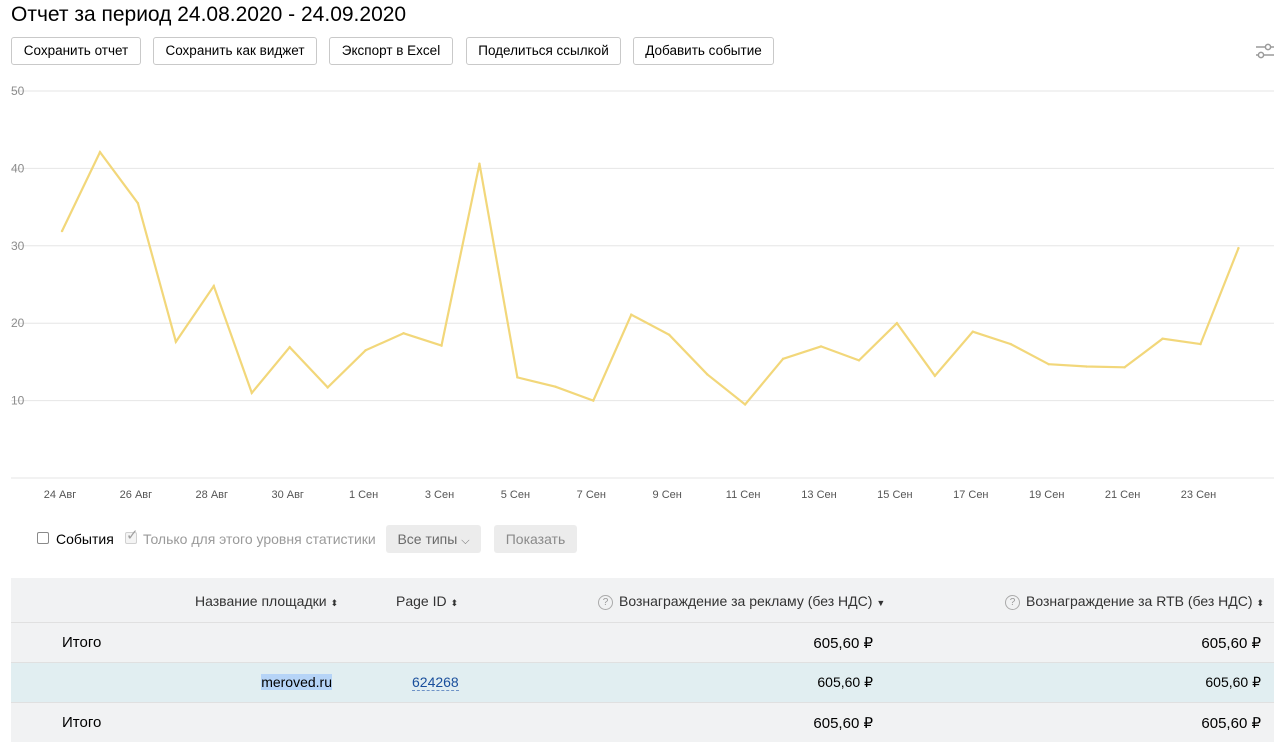 This screenshot has height=746, width=1280. I want to click on sliders-icon, so click(1265, 51).